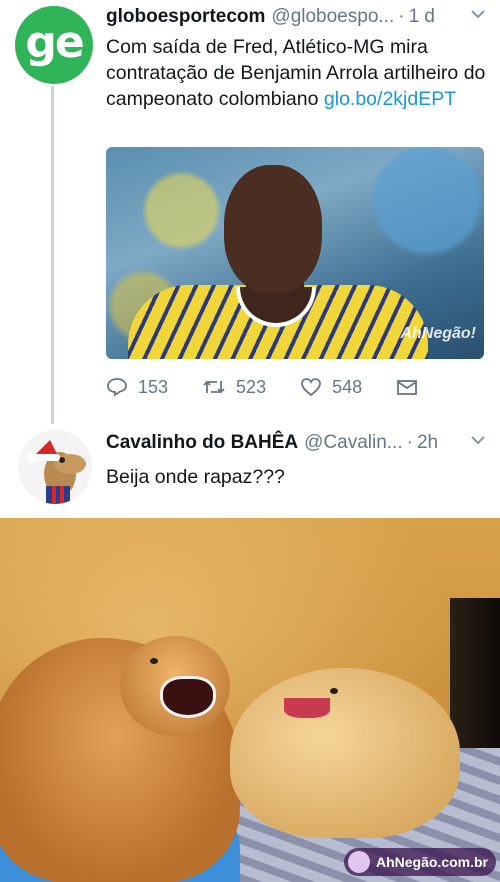 This screenshot has height=882, width=500. What do you see at coordinates (431, 862) in the screenshot?
I see `watermark-text: AhNegão.com.br` at bounding box center [431, 862].